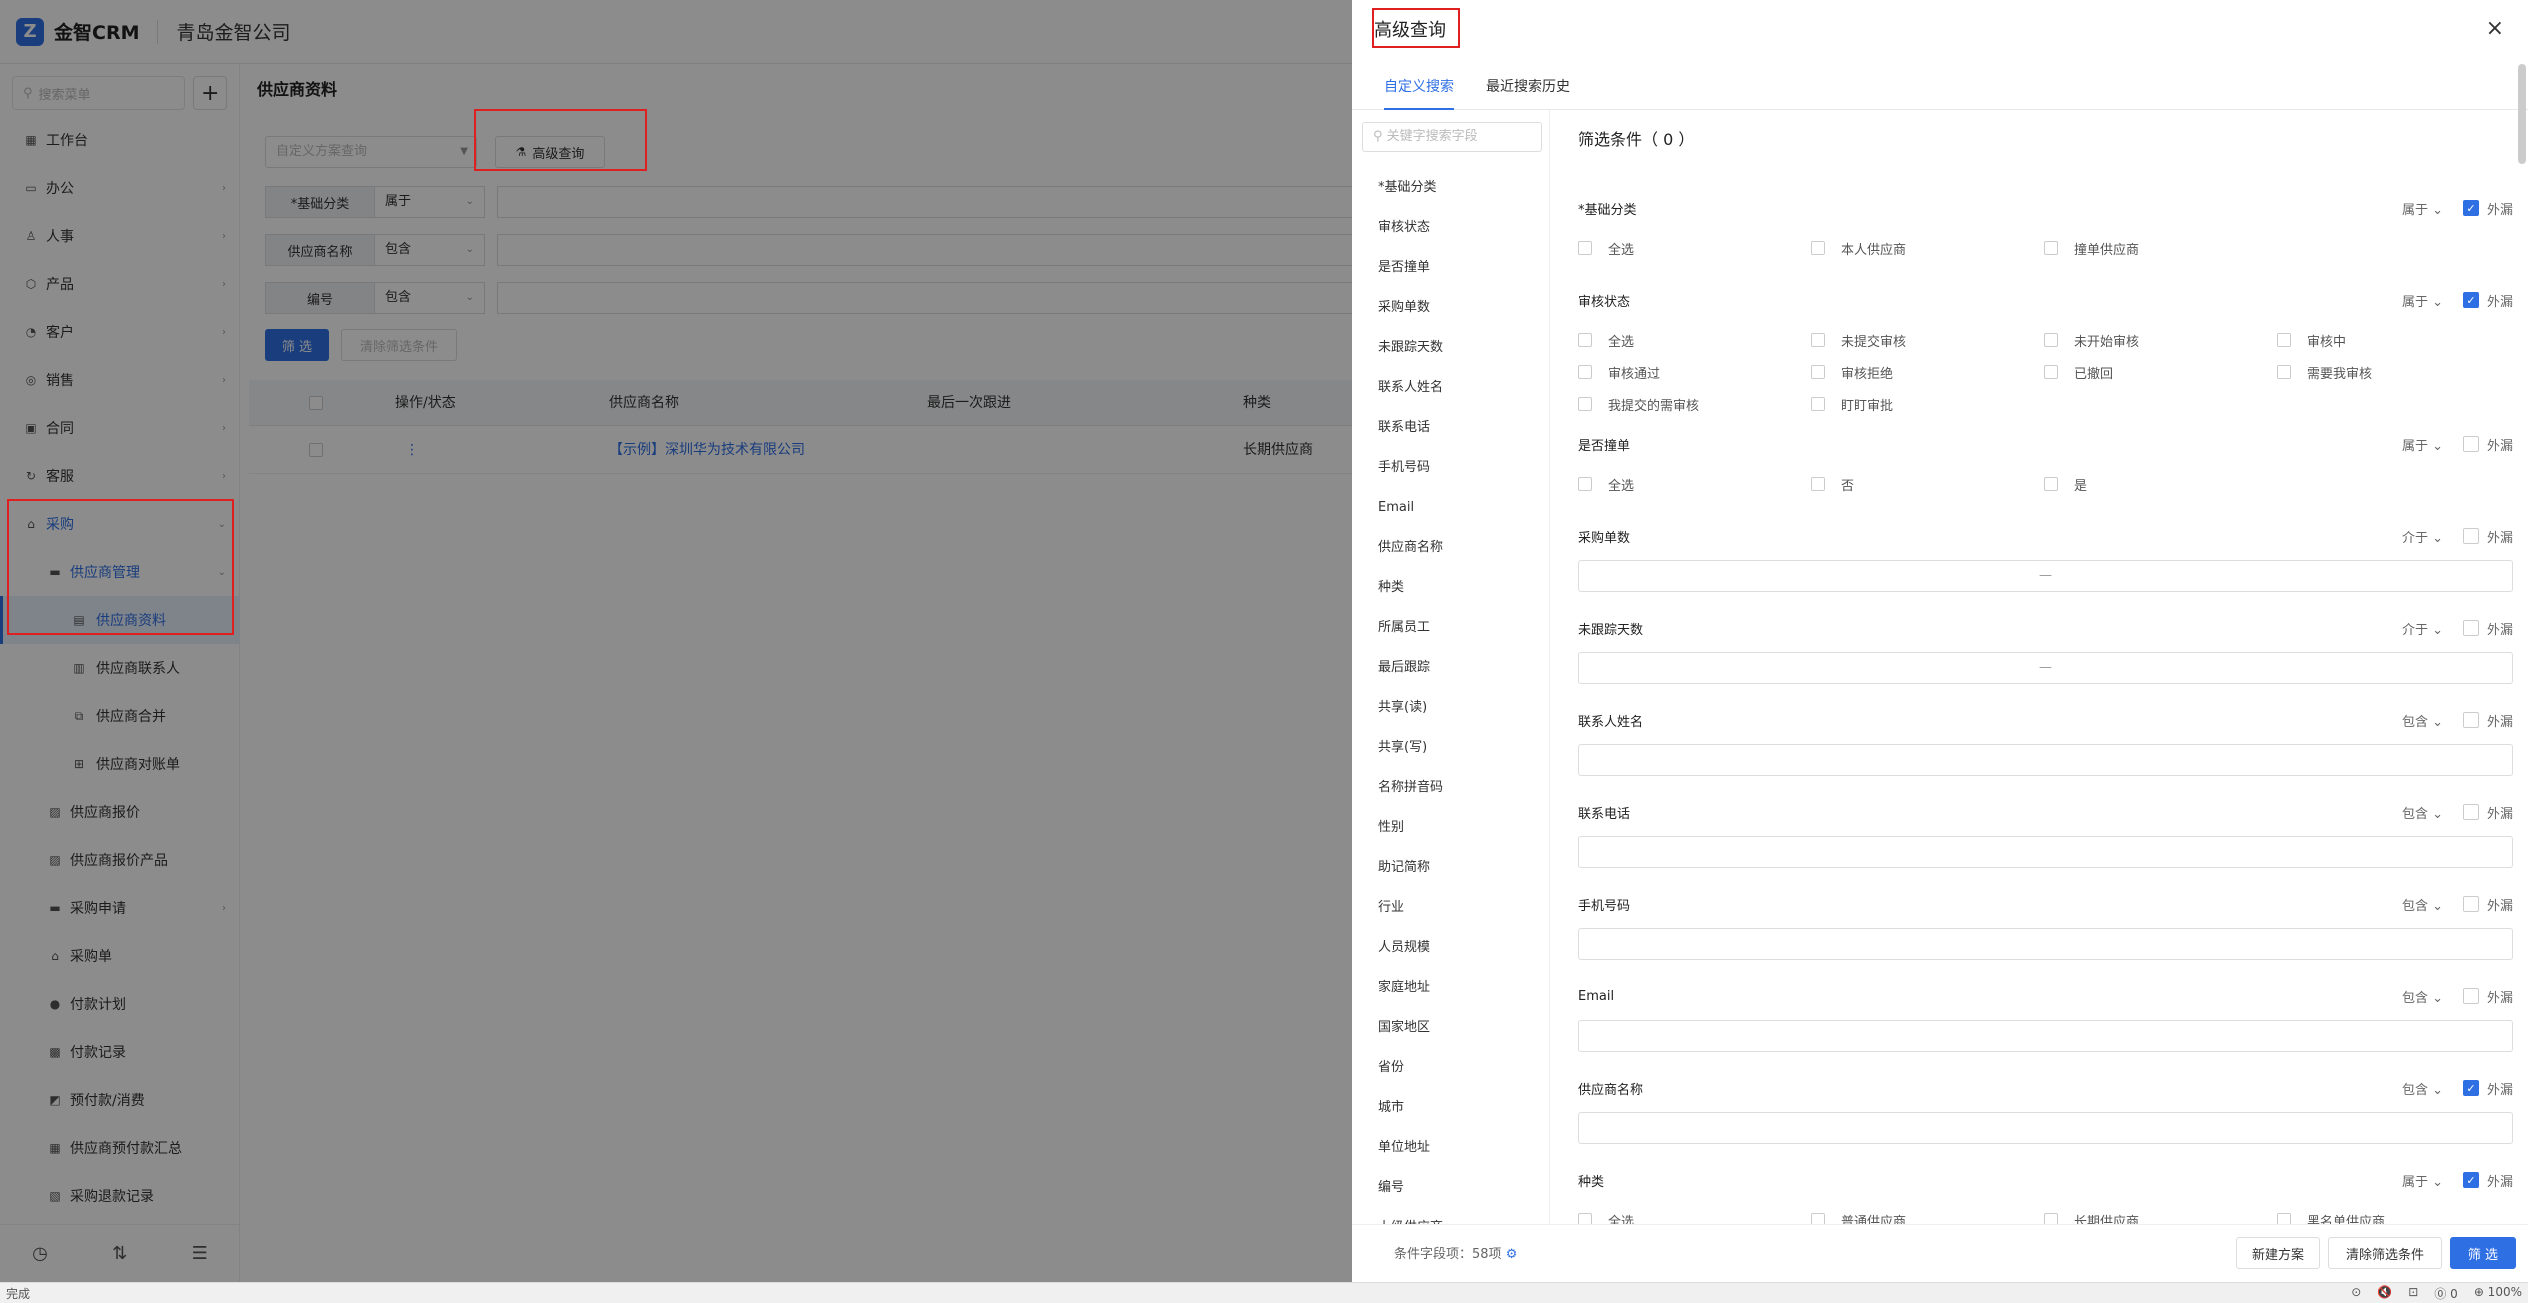 The height and width of the screenshot is (1303, 2528). What do you see at coordinates (1410, 868) in the screenshot?
I see `field-list-item: 助记简称` at bounding box center [1410, 868].